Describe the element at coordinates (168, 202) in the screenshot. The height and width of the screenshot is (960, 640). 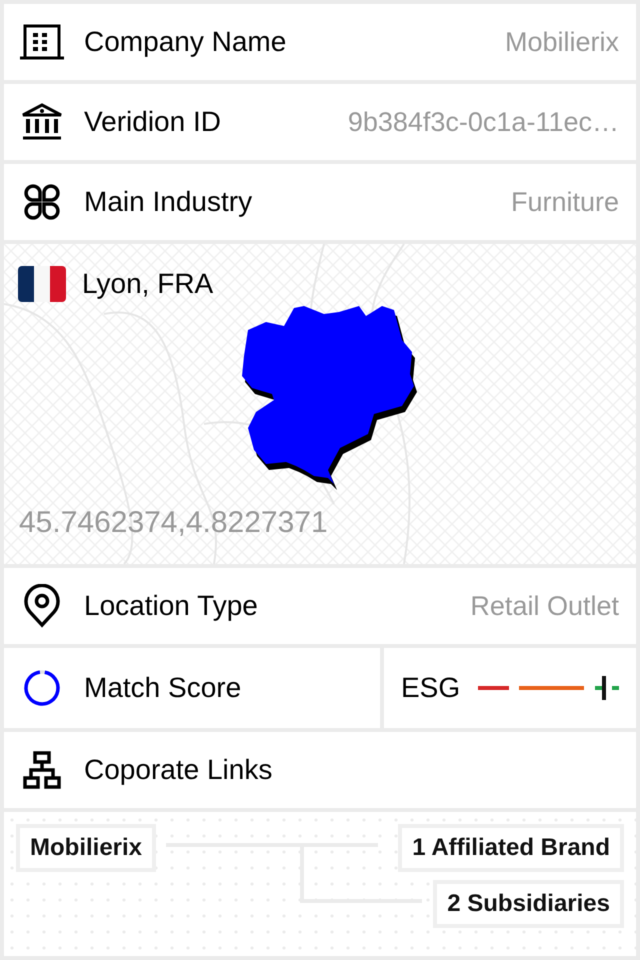
I see `field-label: Main Industry` at that location.